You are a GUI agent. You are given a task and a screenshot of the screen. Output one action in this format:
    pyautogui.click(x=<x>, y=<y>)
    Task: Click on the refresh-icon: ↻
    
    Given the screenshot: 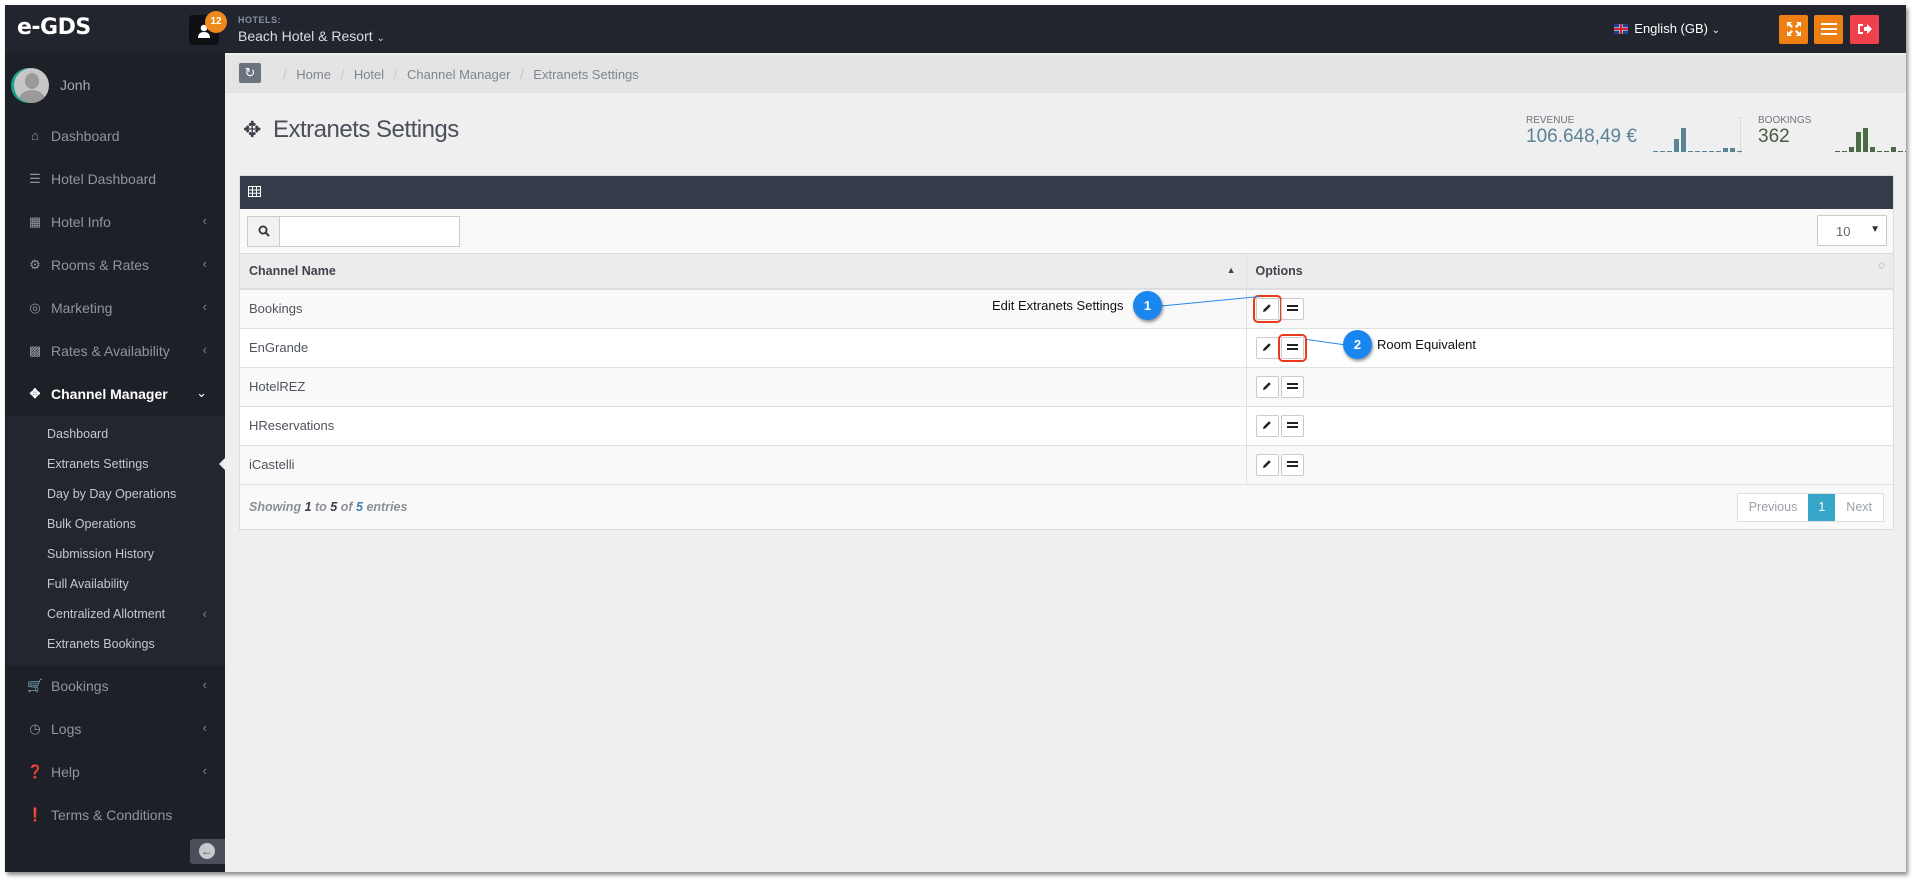 What is the action you would take?
    pyautogui.click(x=250, y=72)
    